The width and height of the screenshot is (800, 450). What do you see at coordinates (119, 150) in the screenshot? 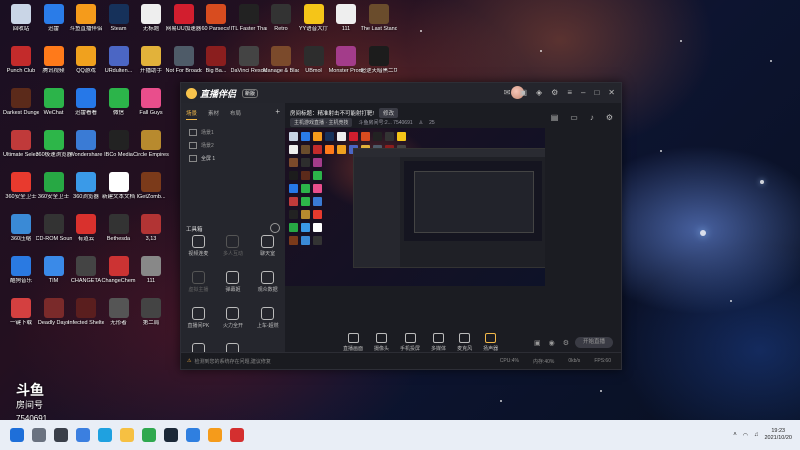
I see `desktop-icon: IBCo Media` at bounding box center [119, 150].